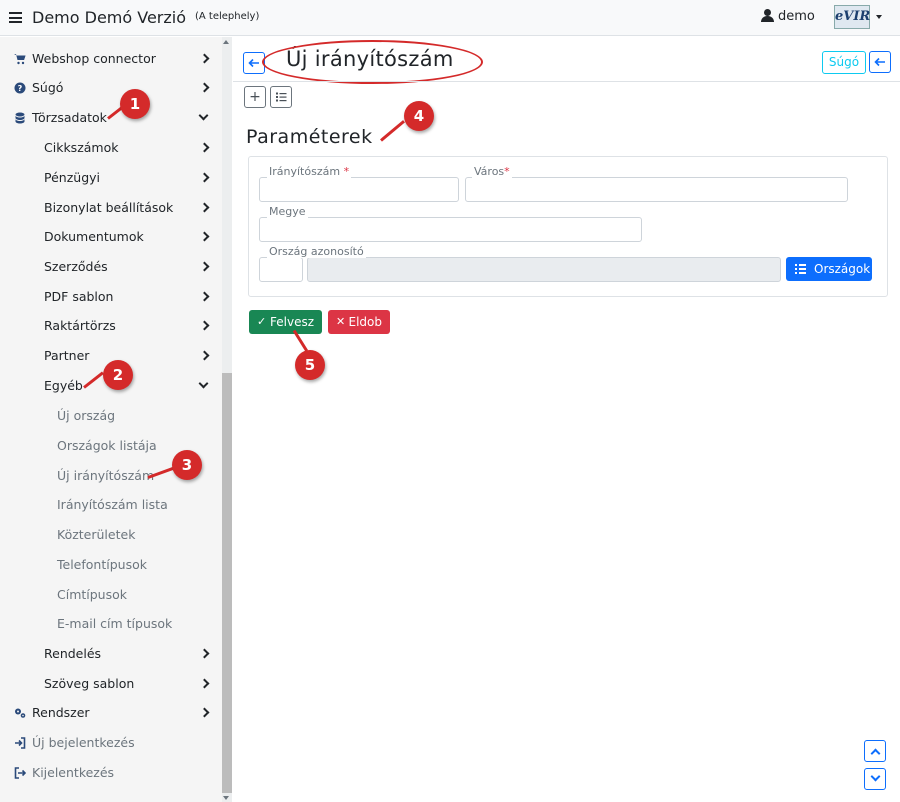 This screenshot has height=802, width=900. Describe the element at coordinates (262, 321) in the screenshot. I see `check-icon: ✓` at that location.